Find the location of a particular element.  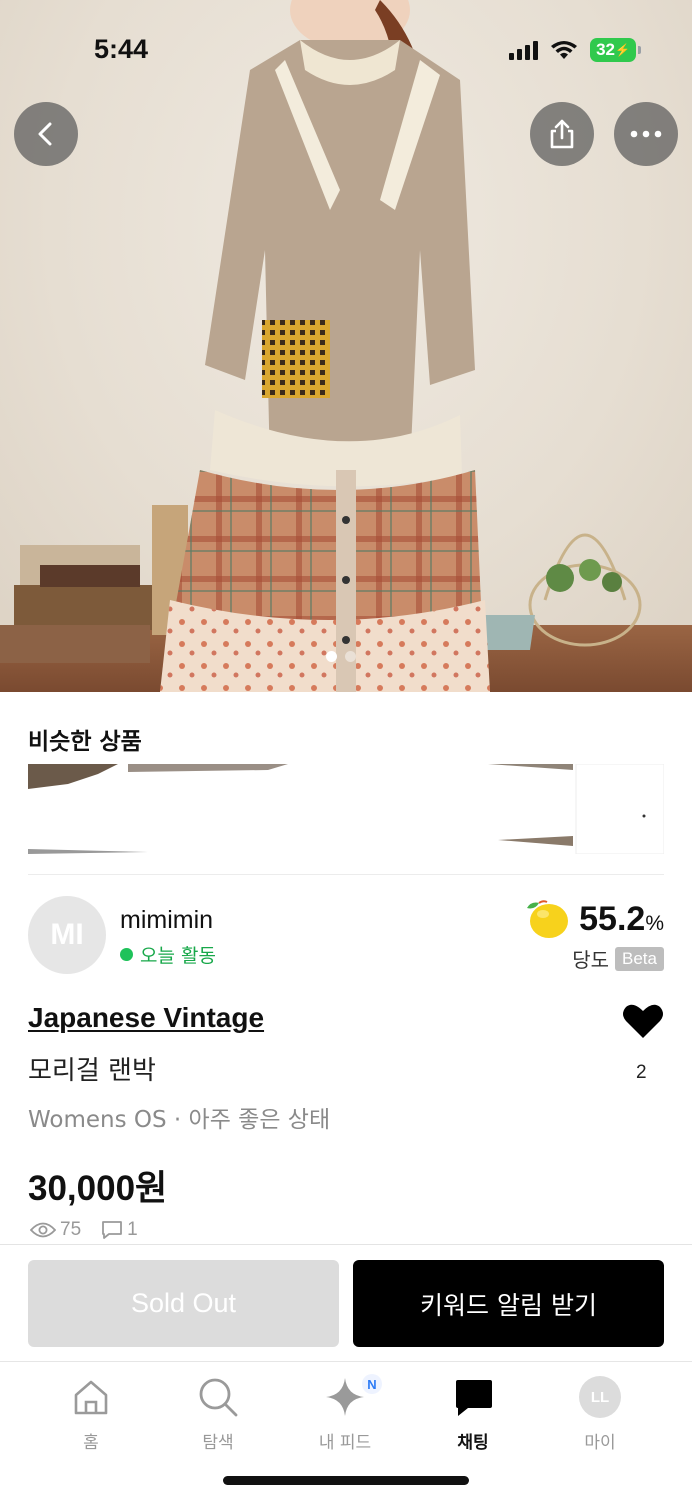

brand-link: Japanese Vintage is located at coordinates (146, 1018).